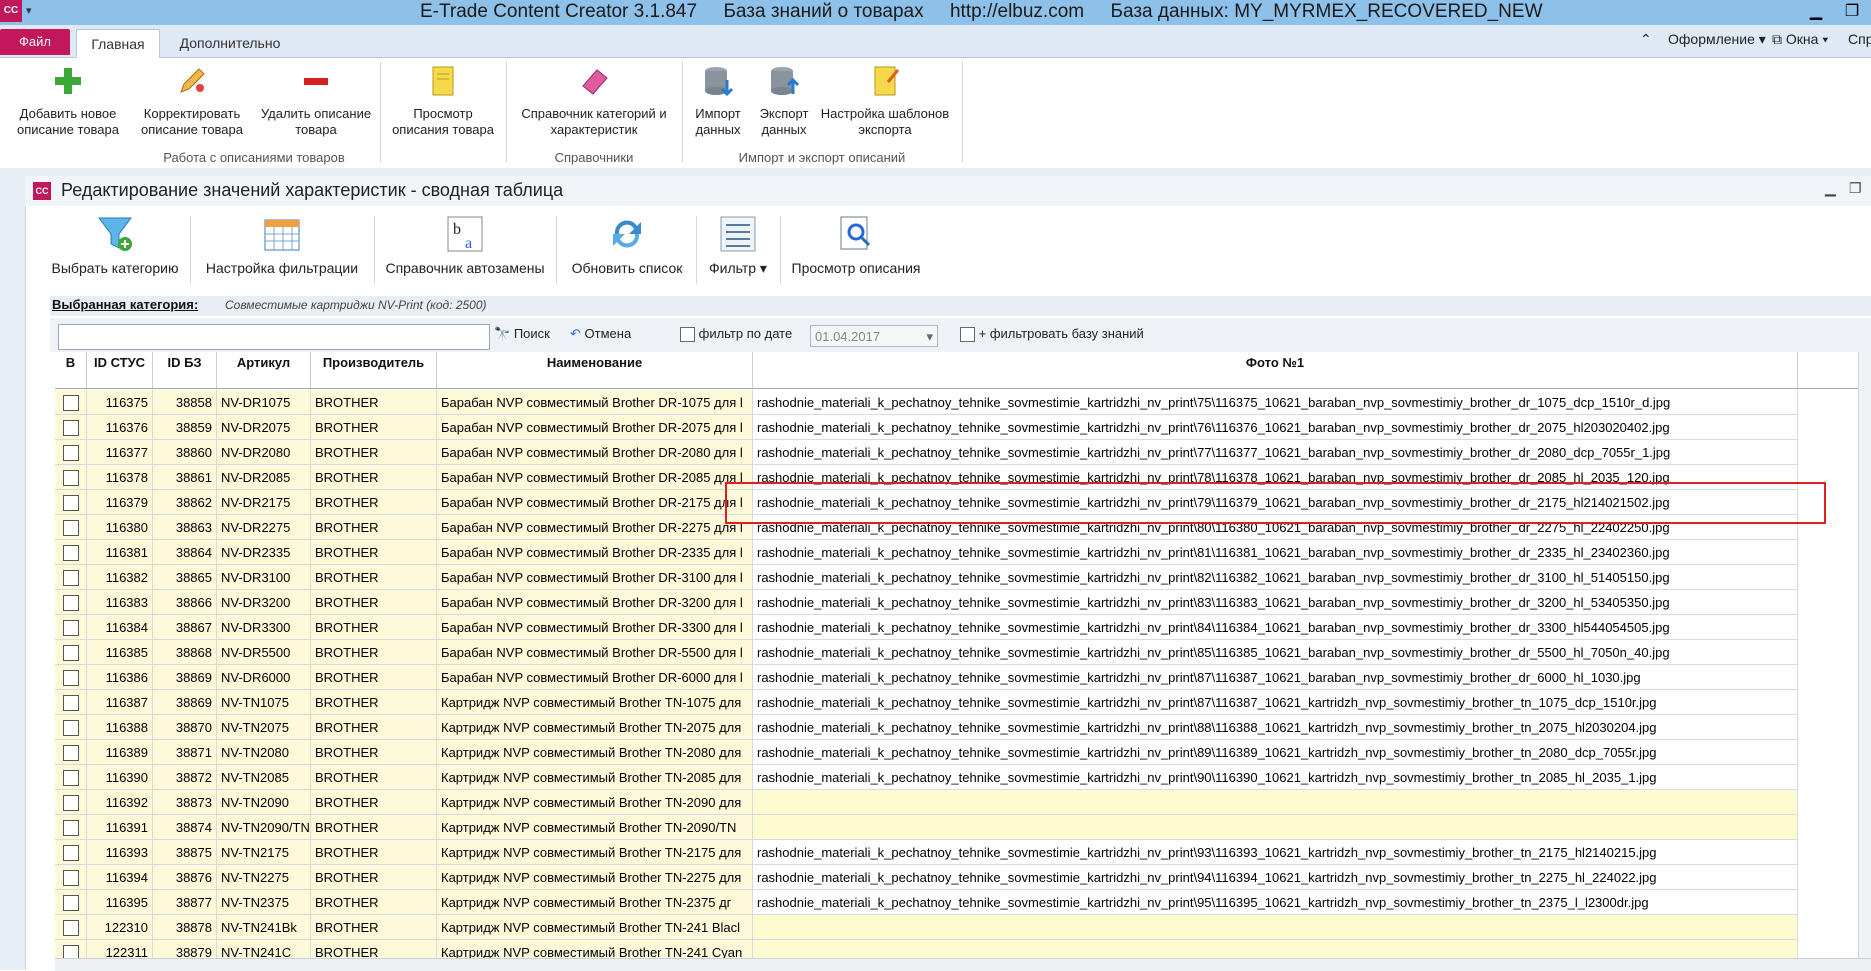 The width and height of the screenshot is (1871, 971). What do you see at coordinates (264, 777) in the screenshot?
I see `cell-article: NV-TN2085` at bounding box center [264, 777].